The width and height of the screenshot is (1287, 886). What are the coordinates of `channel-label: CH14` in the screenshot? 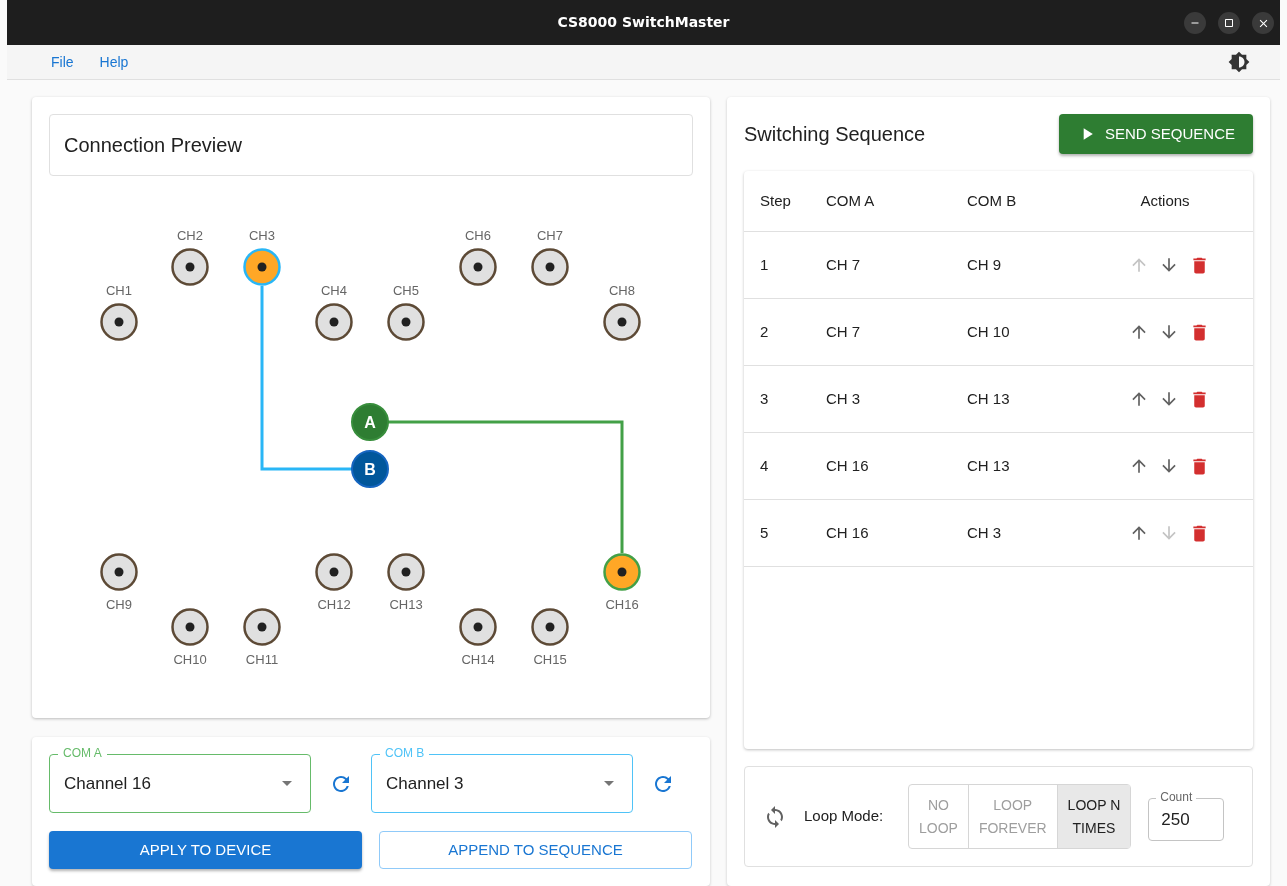 It's located at (478, 659).